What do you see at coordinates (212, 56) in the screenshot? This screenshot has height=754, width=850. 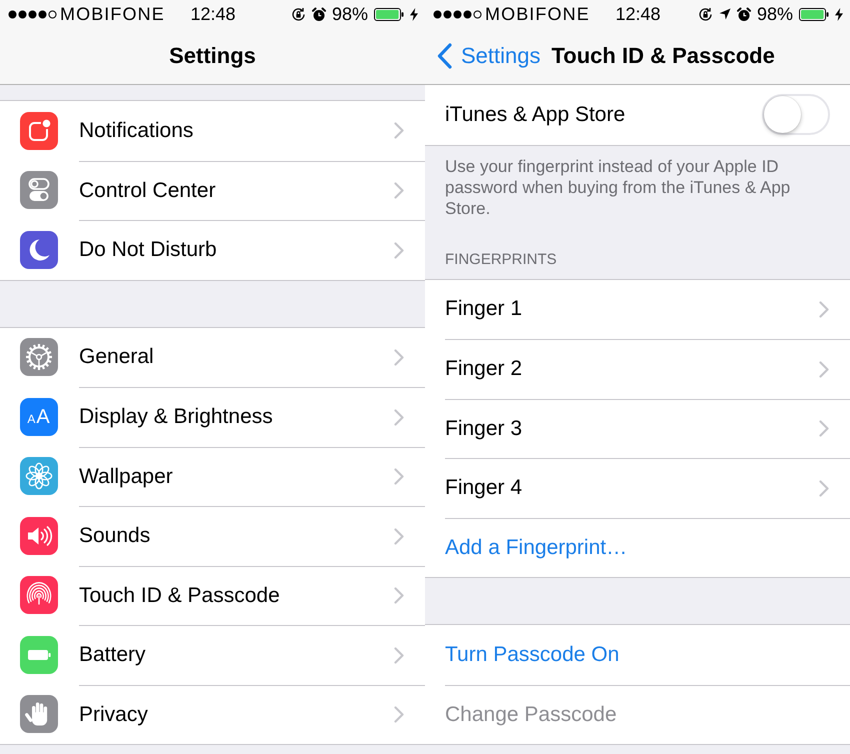 I see `nav-title: Settings` at bounding box center [212, 56].